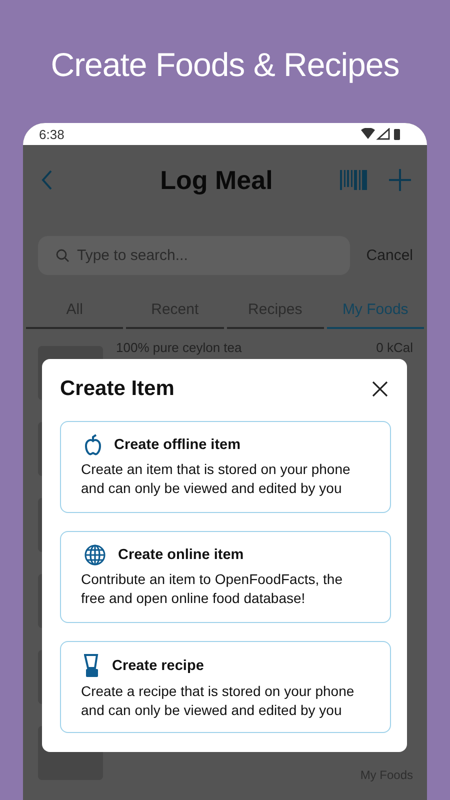  What do you see at coordinates (117, 389) in the screenshot?
I see `dialog-title: Create Item` at bounding box center [117, 389].